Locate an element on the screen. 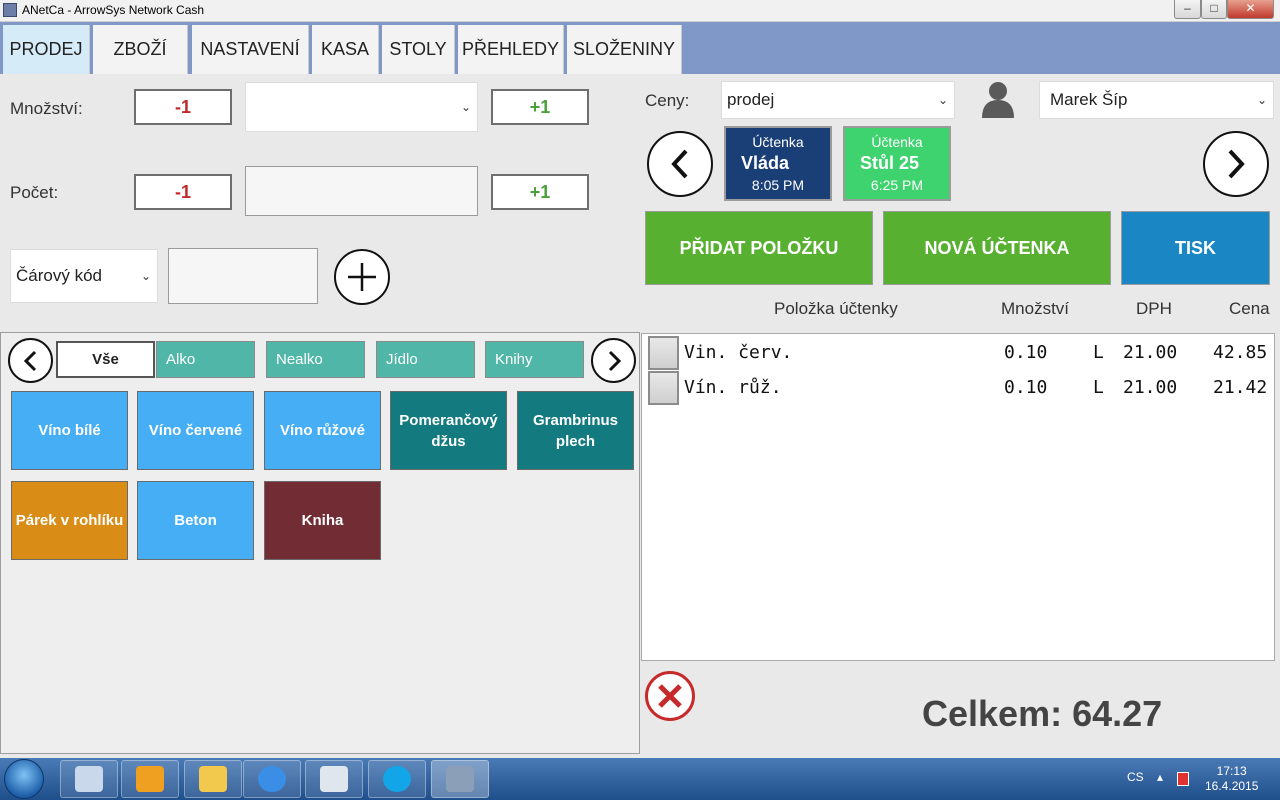 The width and height of the screenshot is (1280, 800). receipt-card: Účtenka Vláda 8:05 PM is located at coordinates (778, 163).